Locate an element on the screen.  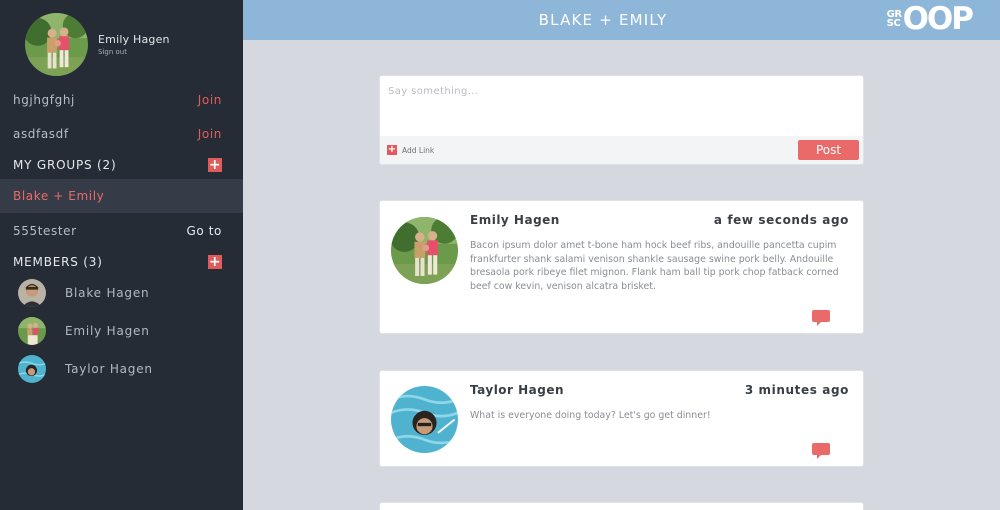
user-profile: Emily Hagen Sign out is located at coordinates (97, 44).